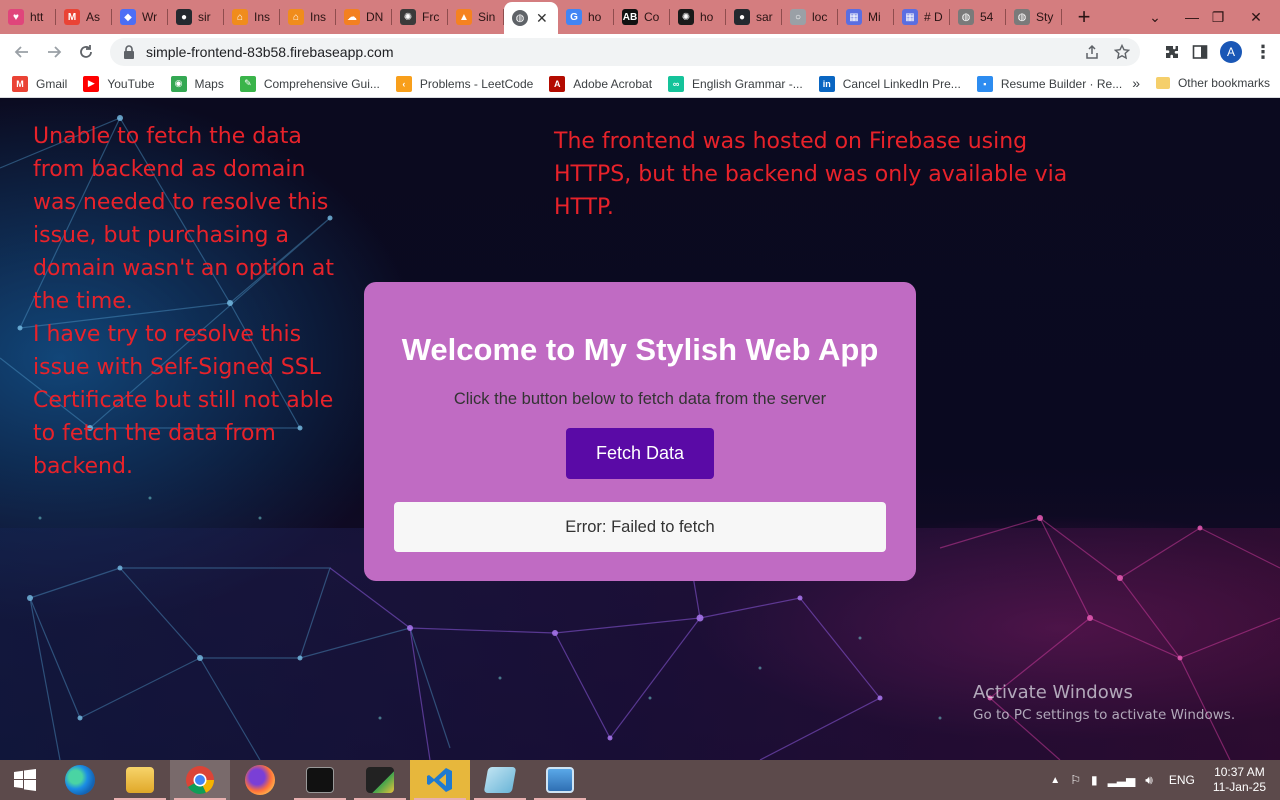 The image size is (1280, 800). What do you see at coordinates (866, 17) in the screenshot?
I see `browser-tab: ▦ Mi` at bounding box center [866, 17].